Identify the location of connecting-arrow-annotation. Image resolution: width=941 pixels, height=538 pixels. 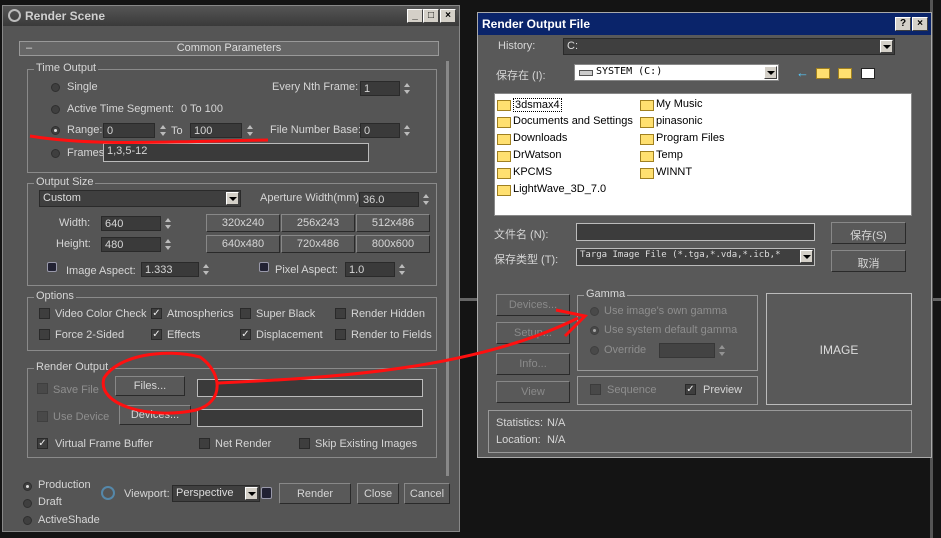
(398, 350).